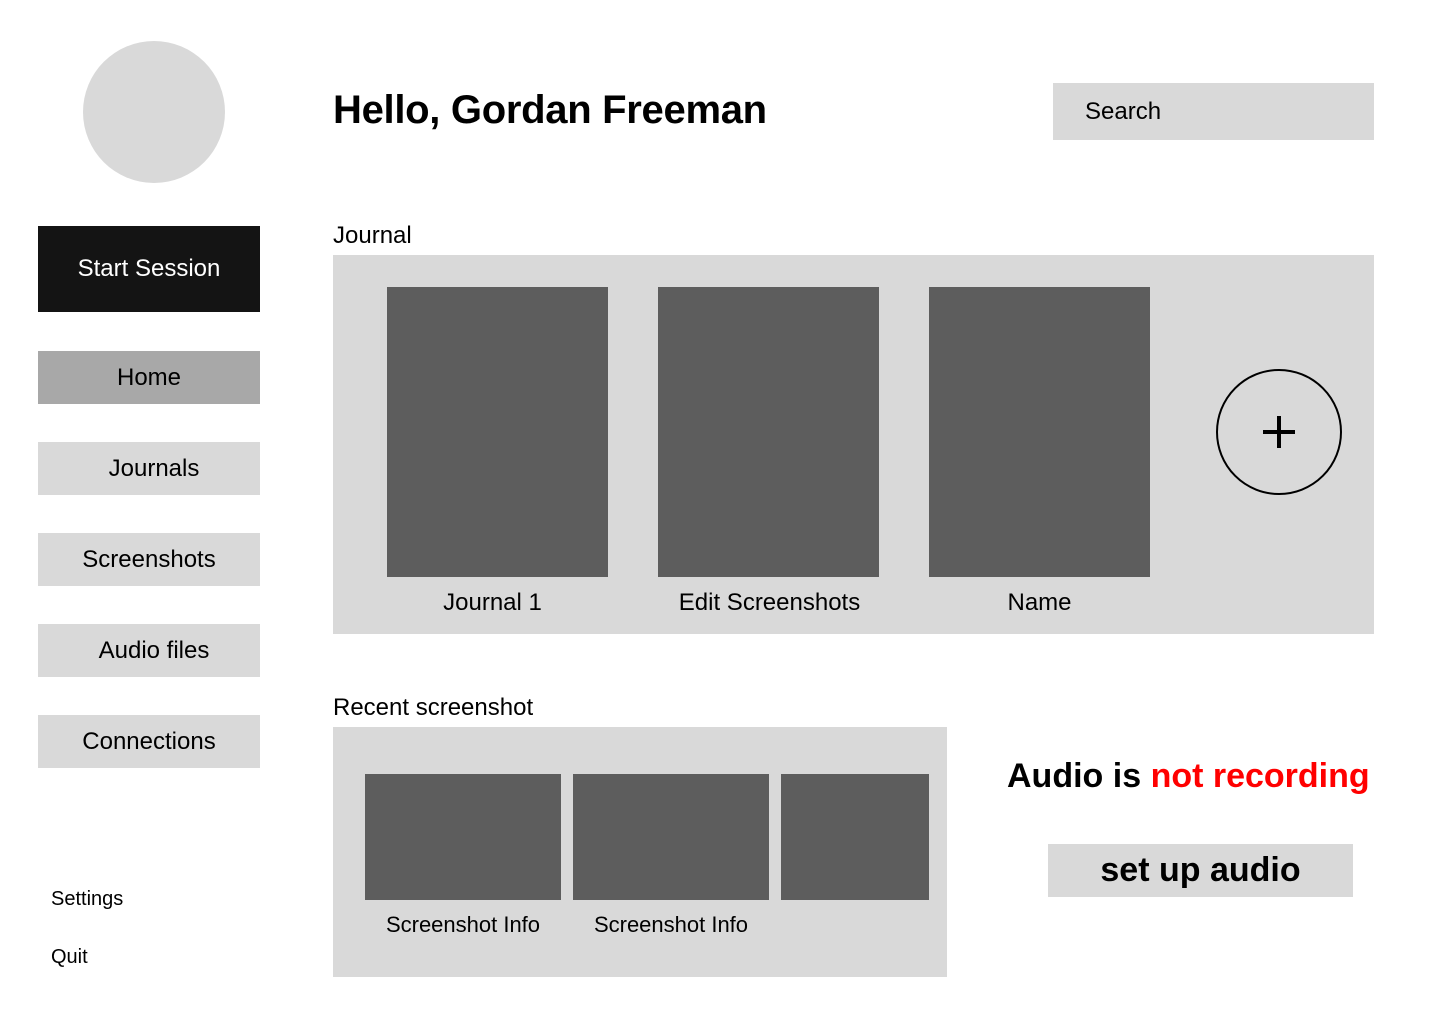 The height and width of the screenshot is (1014, 1440). I want to click on audio-status: Audio is not recording, so click(1188, 776).